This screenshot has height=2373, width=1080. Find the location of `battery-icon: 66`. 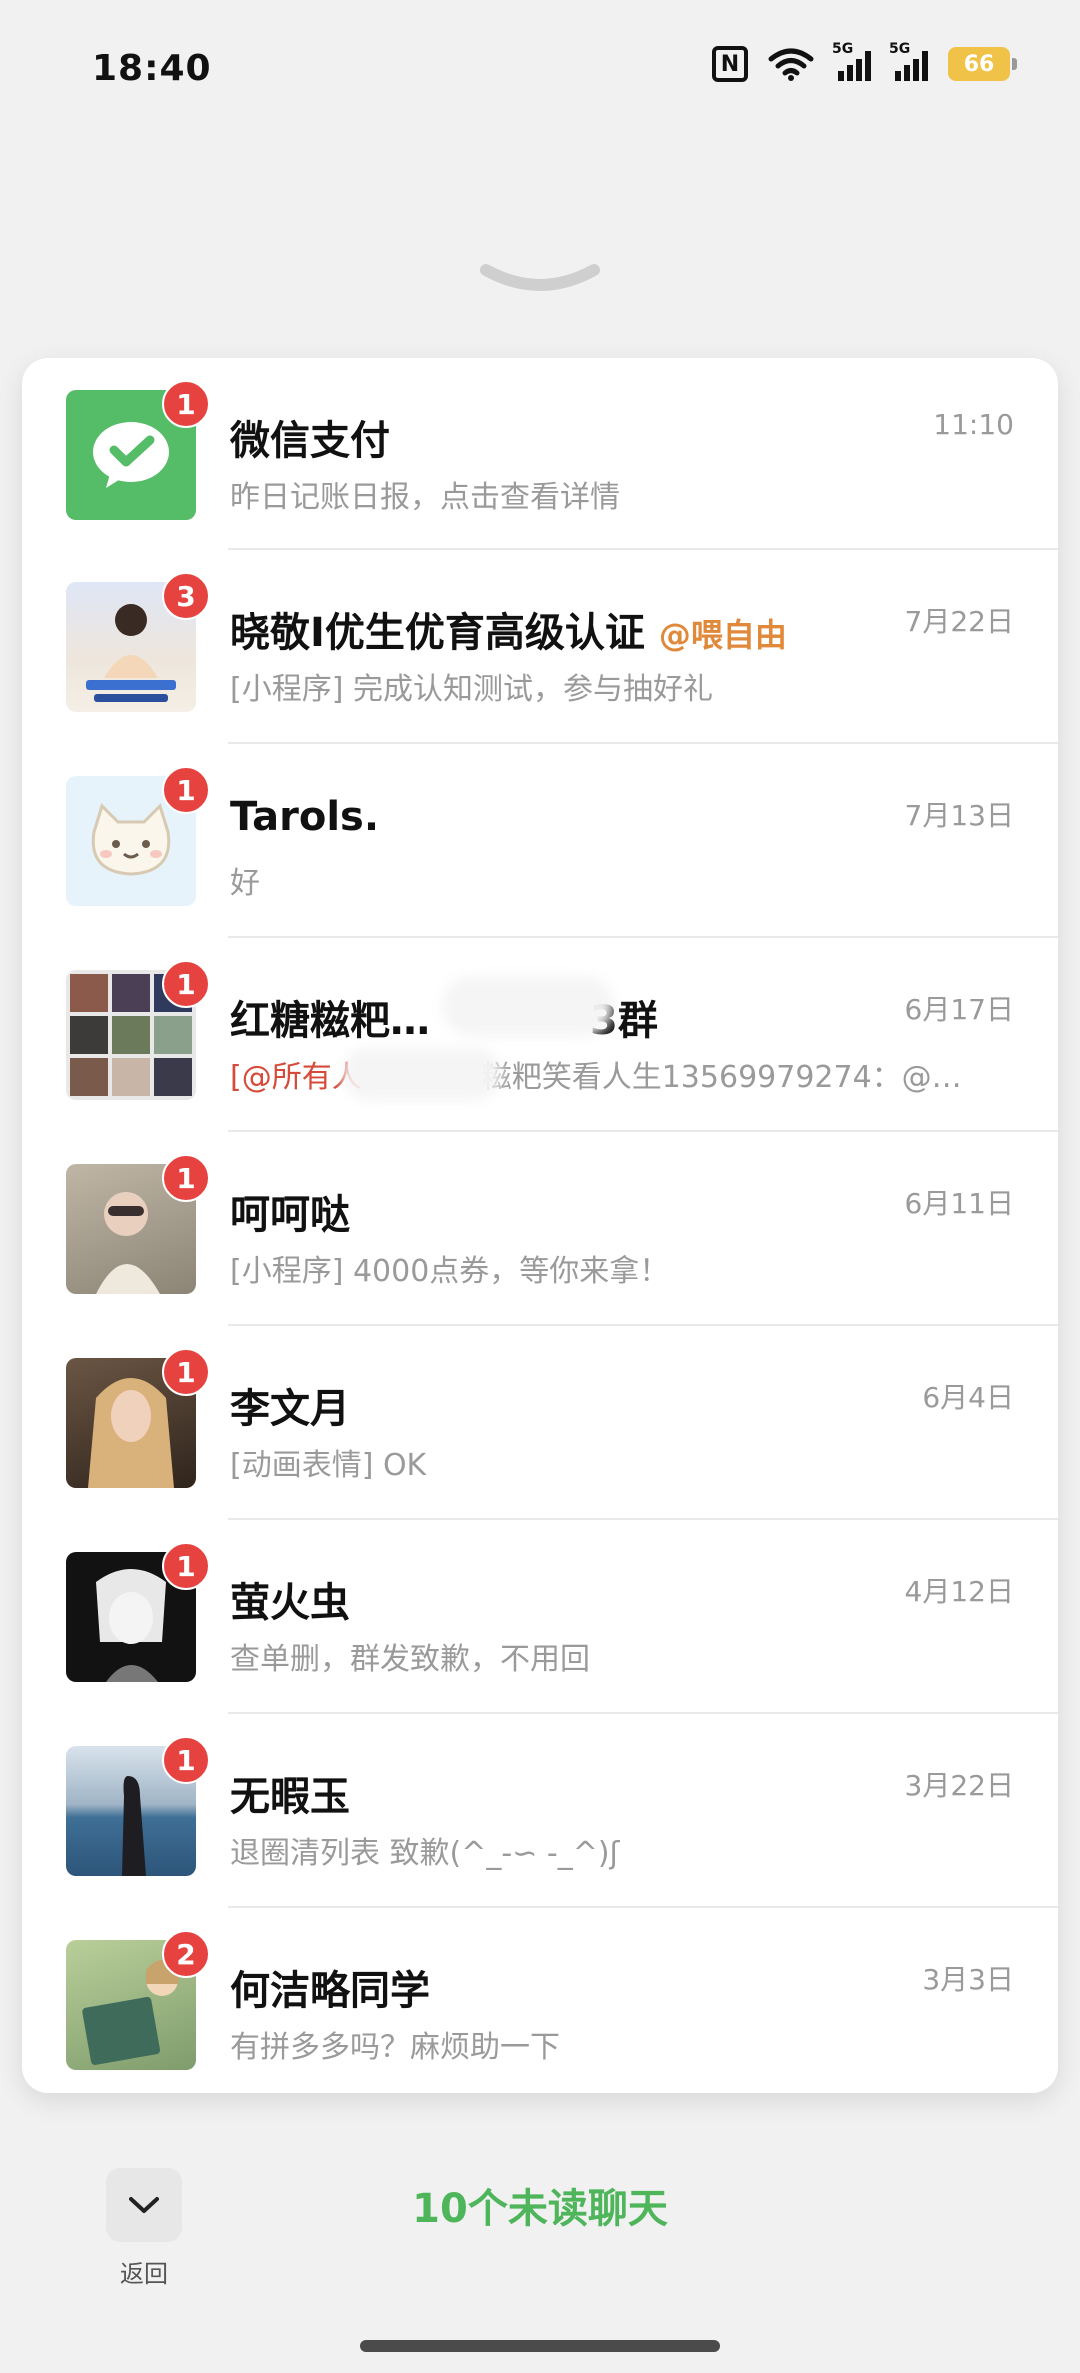

battery-icon: 66 is located at coordinates (982, 64).